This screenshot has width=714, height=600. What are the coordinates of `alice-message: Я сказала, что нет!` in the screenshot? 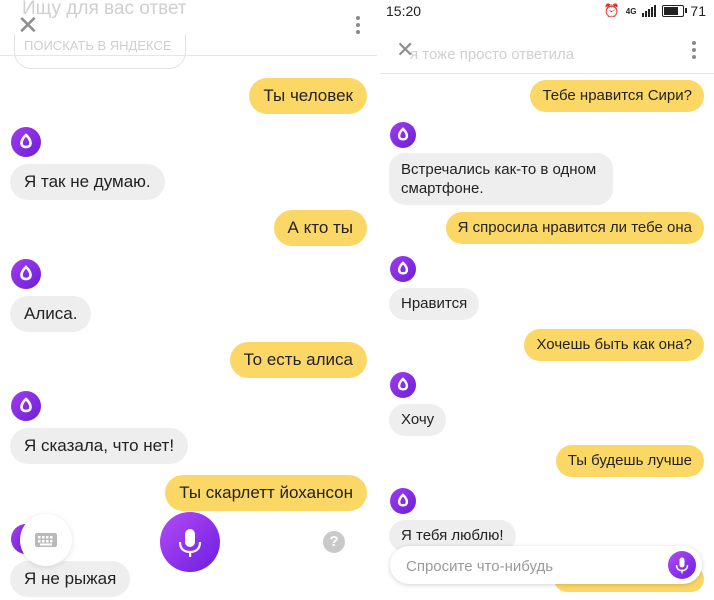 It's located at (99, 446).